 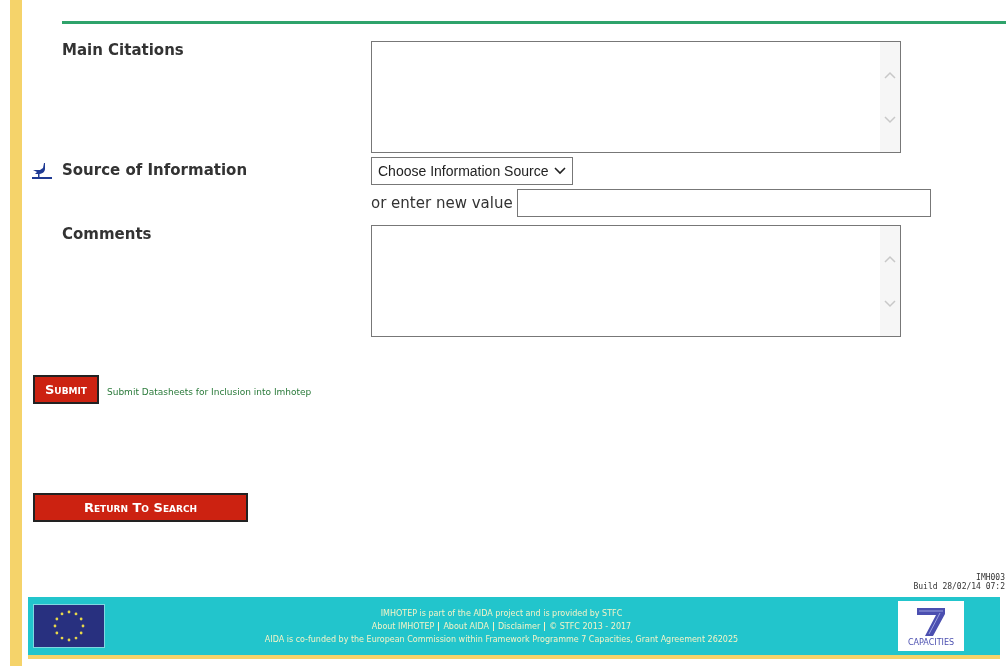 What do you see at coordinates (501, 613) in the screenshot?
I see `footer-text: IMHOTEP is part of the AIDA project and is provided by STFC` at bounding box center [501, 613].